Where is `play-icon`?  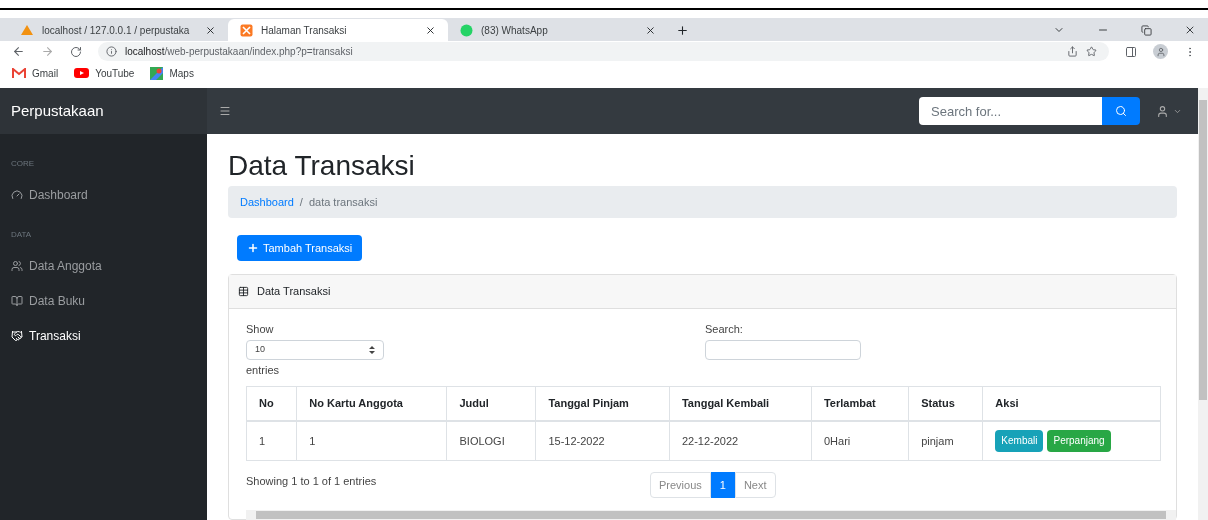
play-icon is located at coordinates (82, 73).